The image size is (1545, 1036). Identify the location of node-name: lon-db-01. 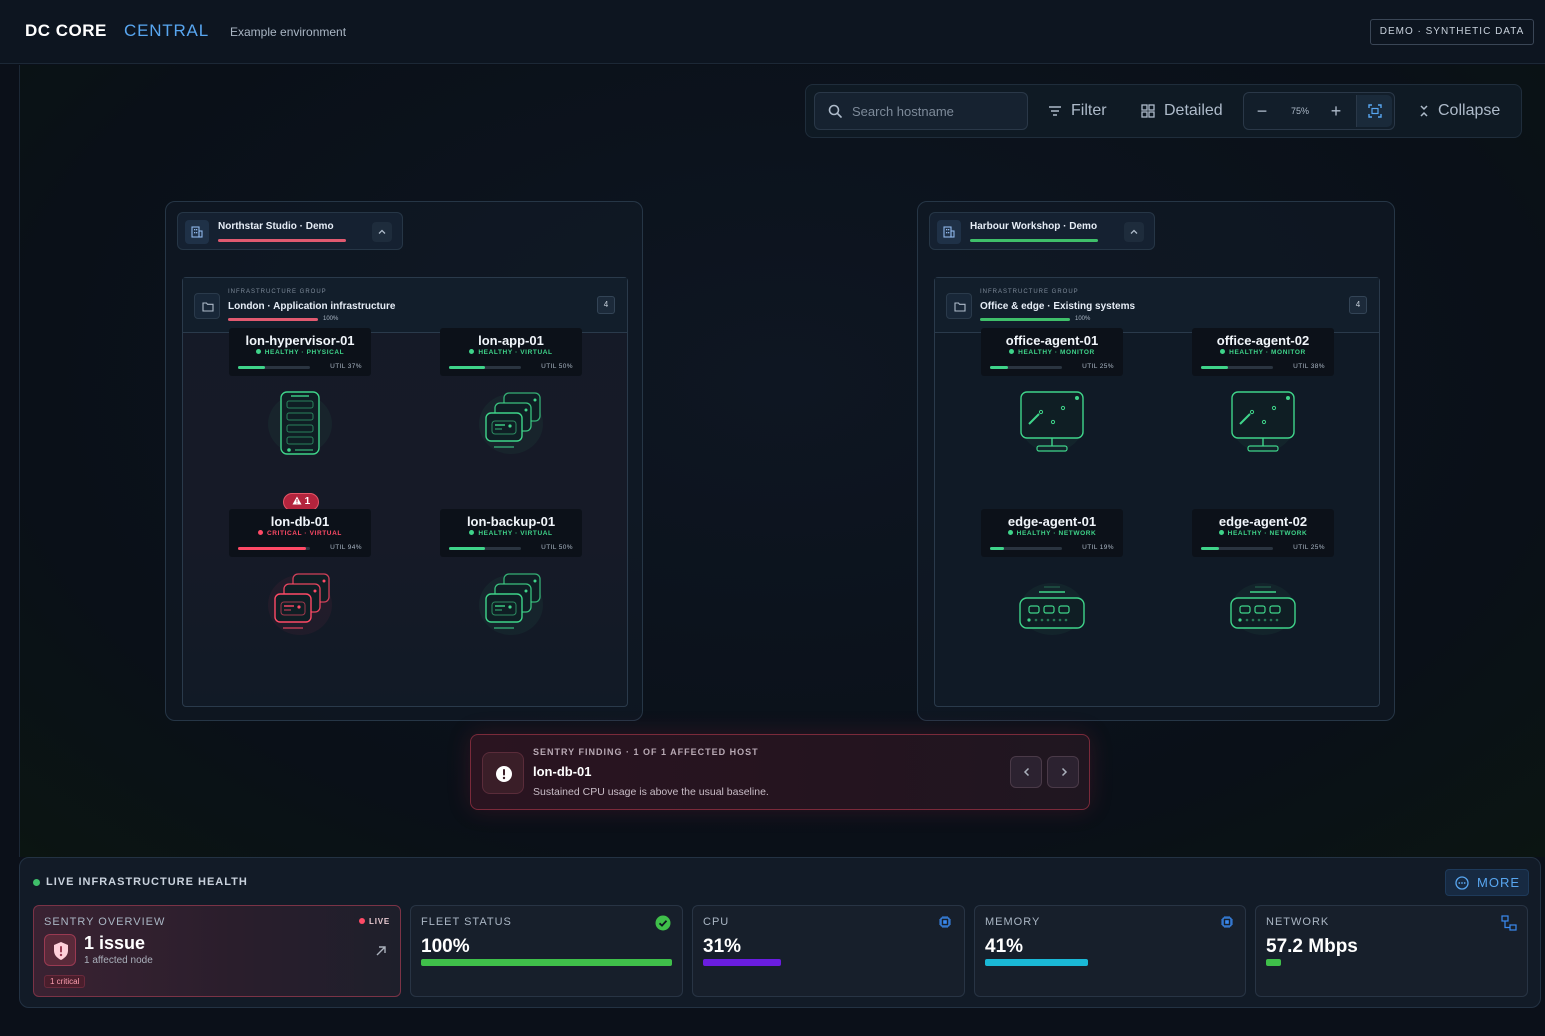
(300, 521).